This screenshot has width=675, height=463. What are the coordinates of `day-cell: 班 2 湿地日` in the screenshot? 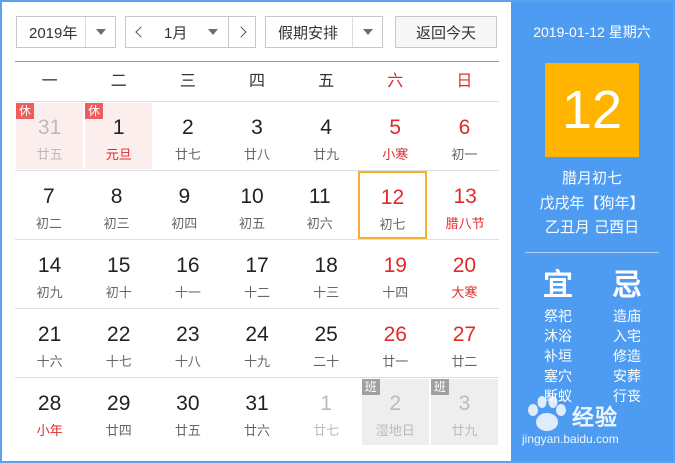 It's located at (395, 412).